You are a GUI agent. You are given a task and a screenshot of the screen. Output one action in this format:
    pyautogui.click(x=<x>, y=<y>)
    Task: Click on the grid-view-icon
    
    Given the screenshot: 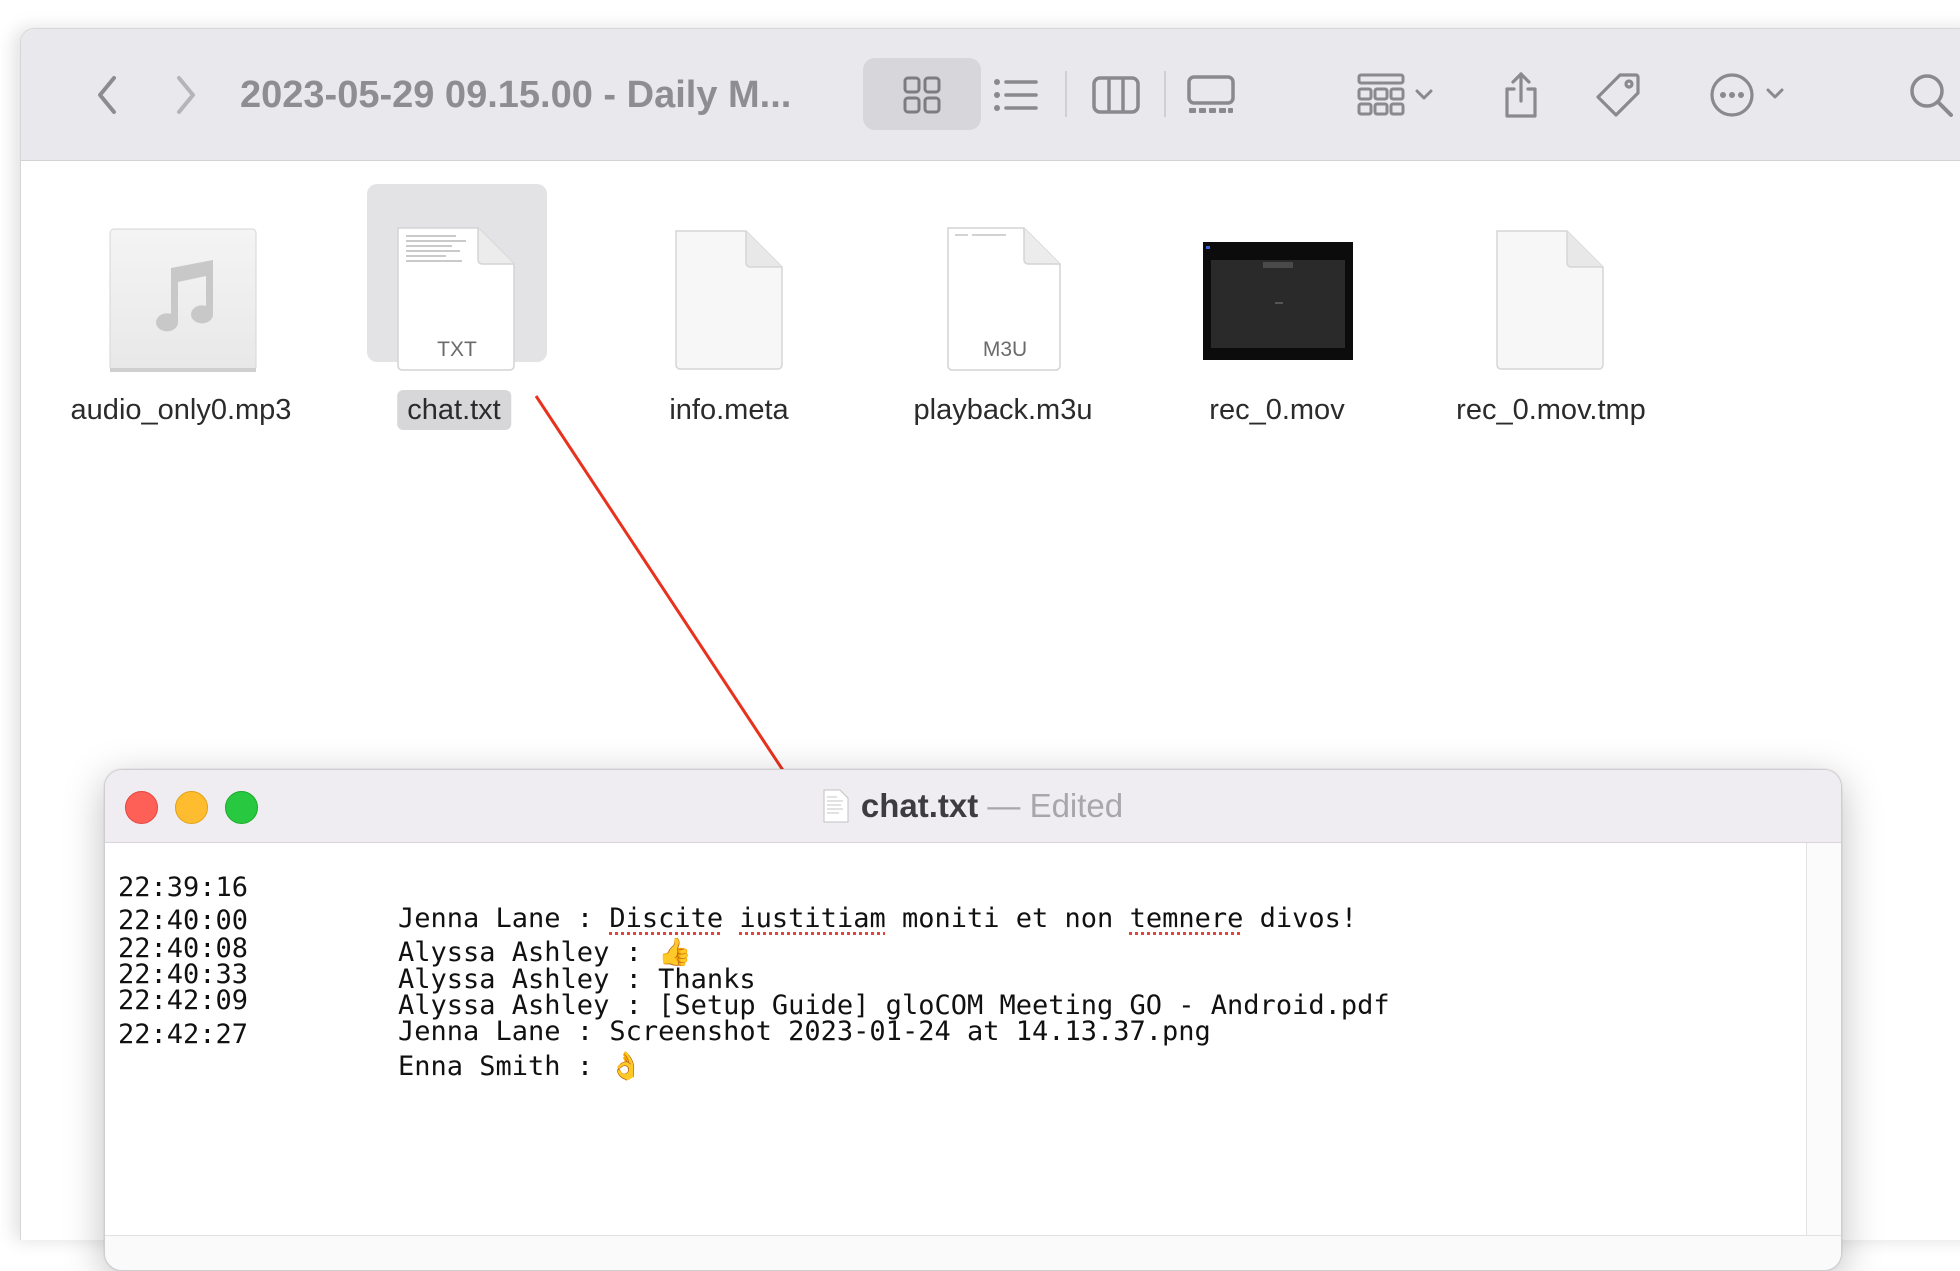 What is the action you would take?
    pyautogui.click(x=922, y=94)
    